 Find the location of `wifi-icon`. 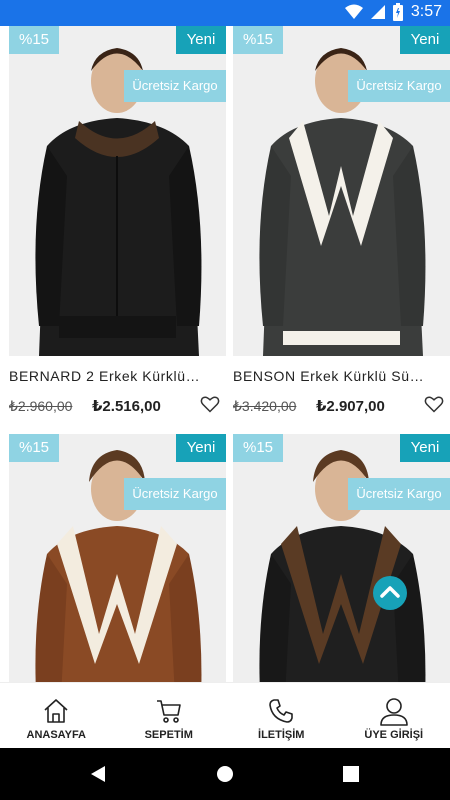

wifi-icon is located at coordinates (353, 11).